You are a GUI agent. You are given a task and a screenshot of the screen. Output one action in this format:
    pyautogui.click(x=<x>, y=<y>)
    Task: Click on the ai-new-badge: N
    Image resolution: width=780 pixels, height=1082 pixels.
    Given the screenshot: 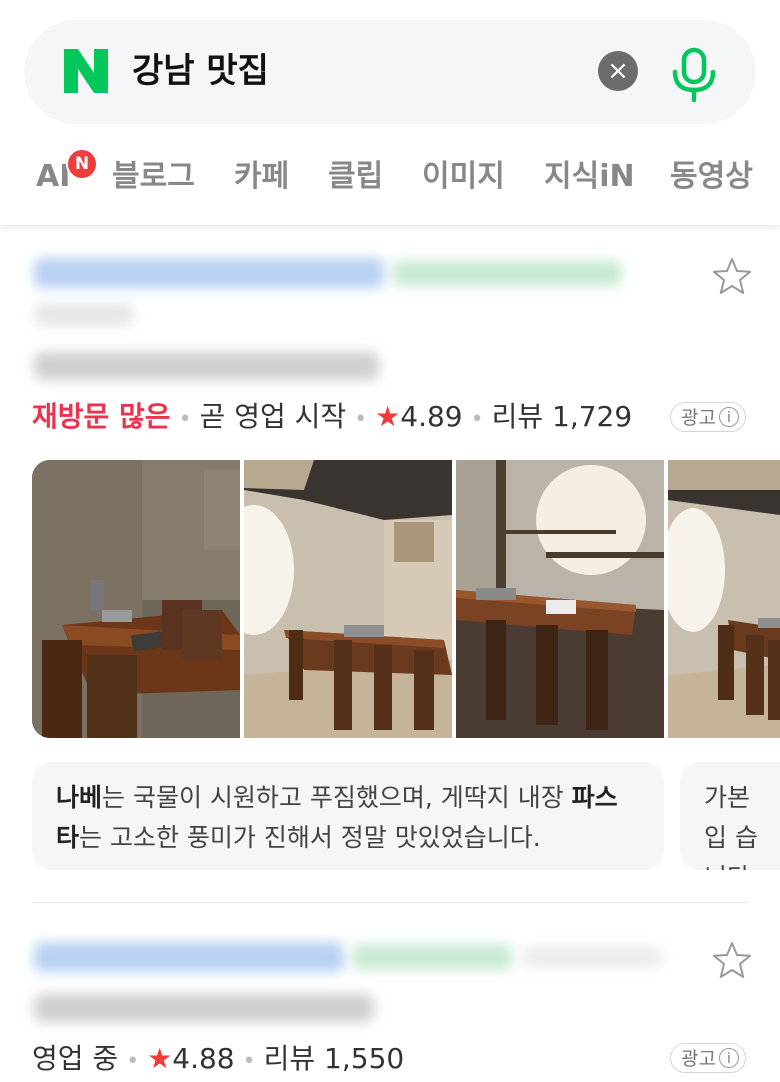 What is the action you would take?
    pyautogui.click(x=82, y=164)
    